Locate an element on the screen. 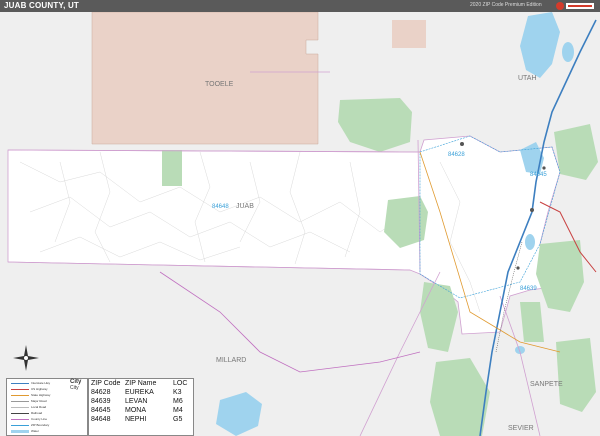 This screenshot has width=600, height=436. zip-label-84628: 84628 is located at coordinates (456, 155).